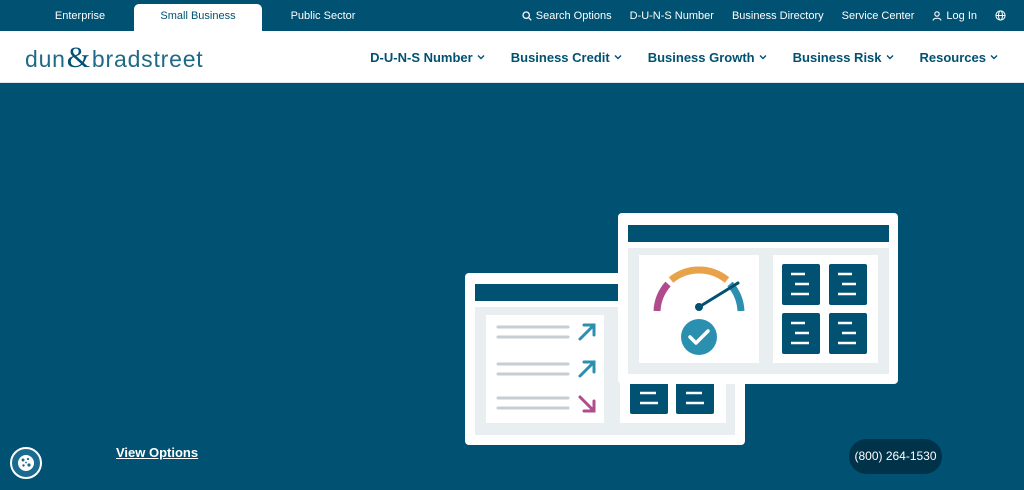 This screenshot has width=1024, height=490. What do you see at coordinates (157, 452) in the screenshot?
I see `view-options-link: View Options` at bounding box center [157, 452].